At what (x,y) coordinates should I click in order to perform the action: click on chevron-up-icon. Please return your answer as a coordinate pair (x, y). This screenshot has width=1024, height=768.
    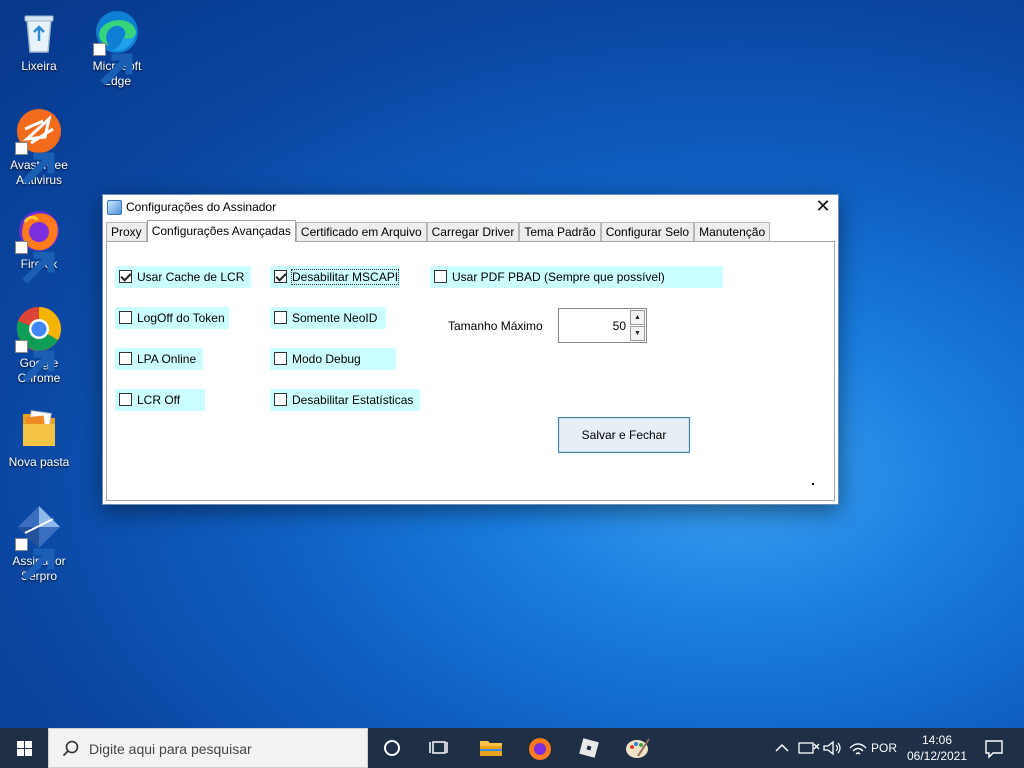
    Looking at the image, I should click on (780, 748).